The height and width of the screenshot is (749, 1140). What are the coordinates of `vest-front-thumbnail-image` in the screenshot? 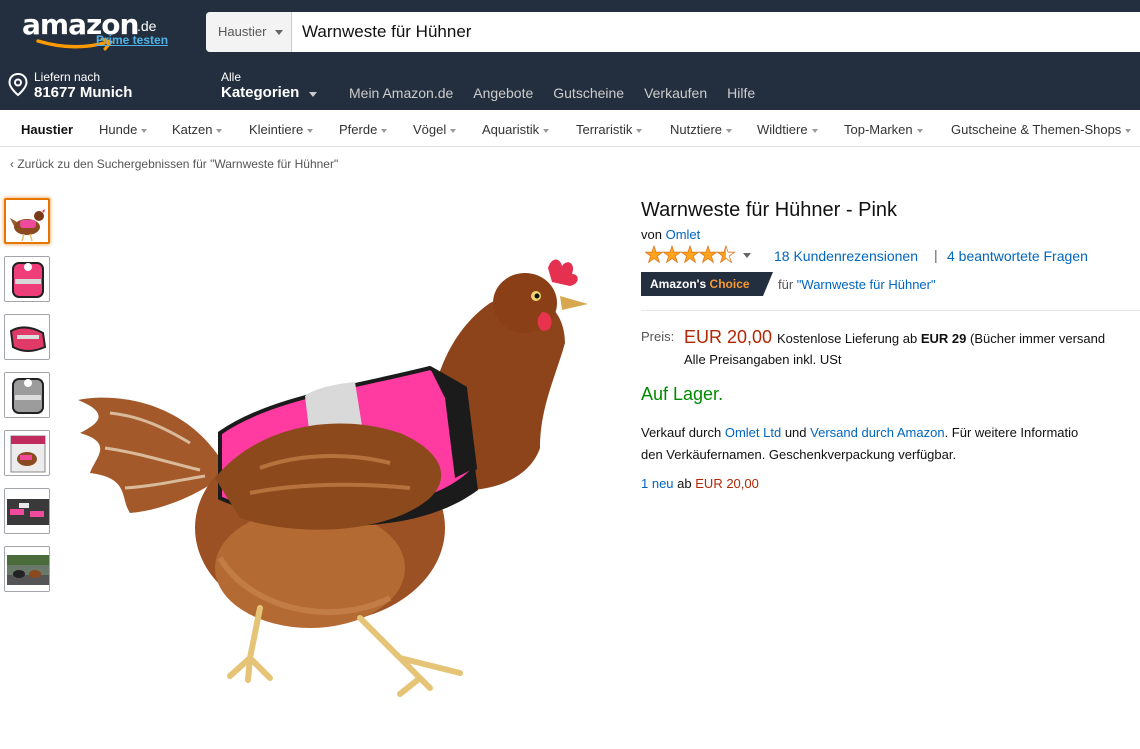 It's located at (27, 279).